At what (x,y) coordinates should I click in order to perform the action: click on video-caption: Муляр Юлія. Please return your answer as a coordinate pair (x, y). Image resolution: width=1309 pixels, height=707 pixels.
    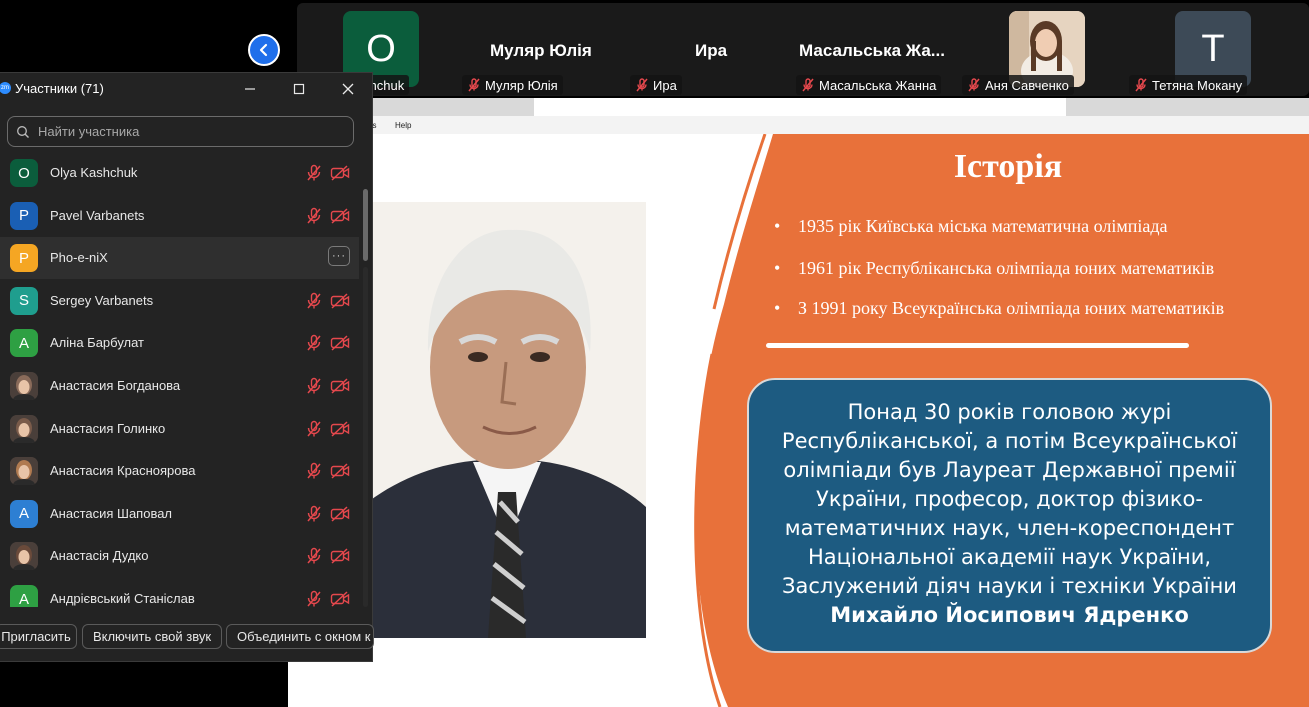
    Looking at the image, I should click on (512, 85).